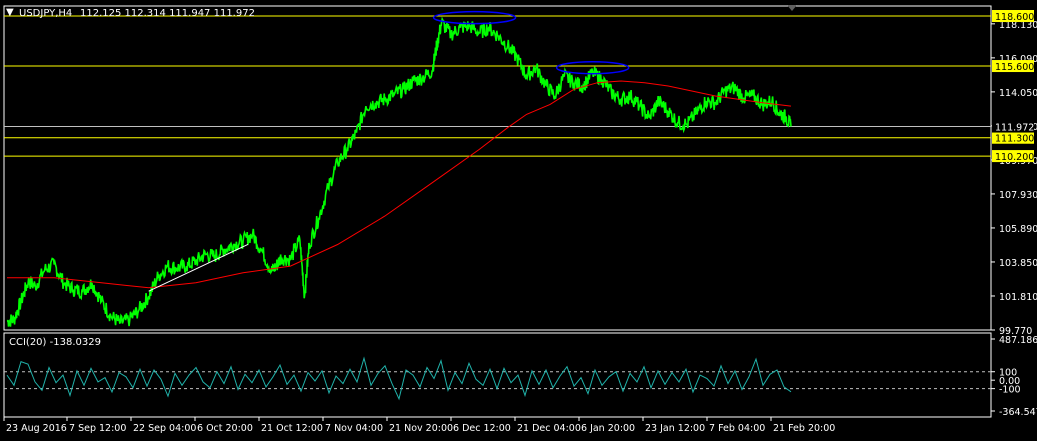  What do you see at coordinates (1018, 263) in the screenshot?
I see `price-tick-label: 103.850` at bounding box center [1018, 263].